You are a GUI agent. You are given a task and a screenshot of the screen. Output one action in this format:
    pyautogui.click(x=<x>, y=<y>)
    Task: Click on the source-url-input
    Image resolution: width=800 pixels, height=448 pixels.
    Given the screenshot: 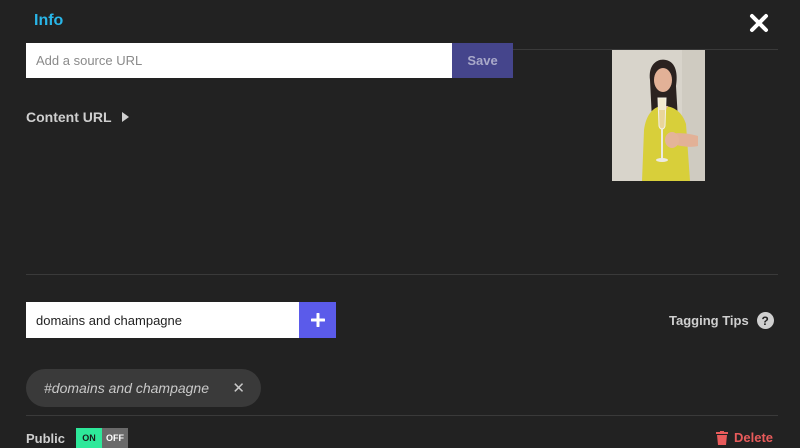 What is the action you would take?
    pyautogui.click(x=239, y=60)
    